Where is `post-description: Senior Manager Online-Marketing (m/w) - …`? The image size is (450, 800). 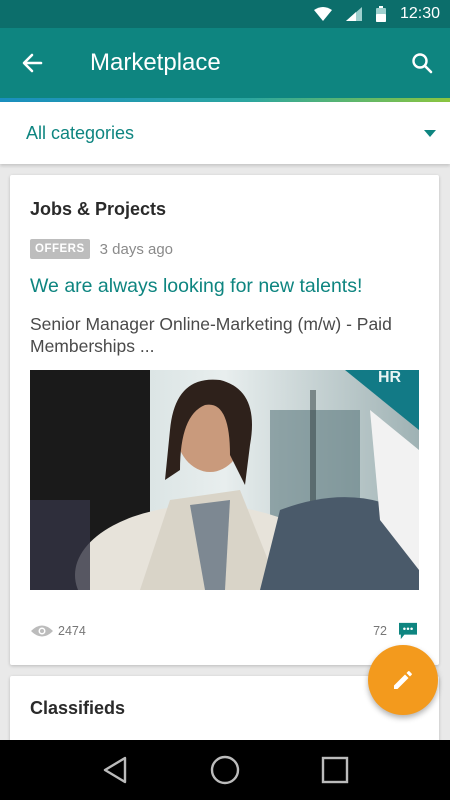
post-description: Senior Manager Online-Marketing (m/w) - … is located at coordinates (211, 335).